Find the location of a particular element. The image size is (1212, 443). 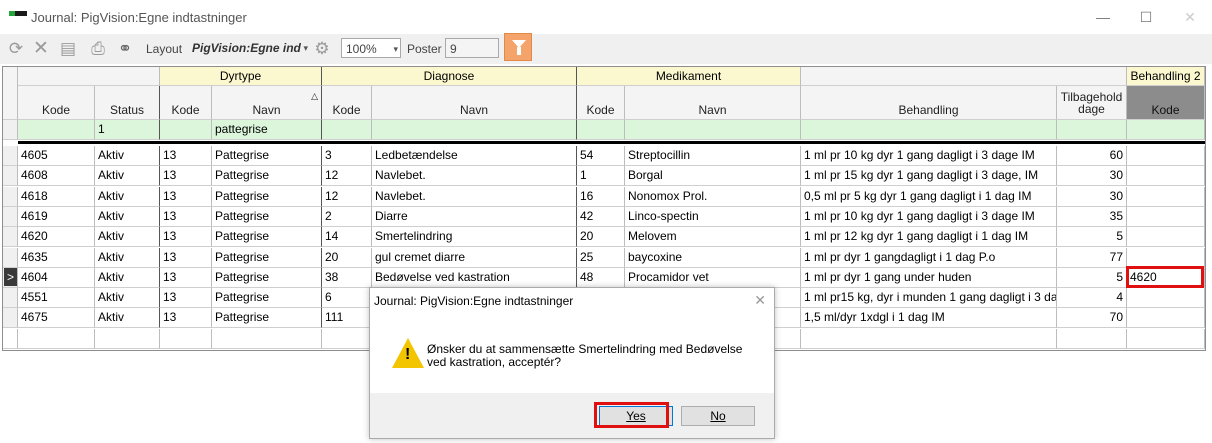

grid-cell-med-kode: 16 is located at coordinates (601, 197).